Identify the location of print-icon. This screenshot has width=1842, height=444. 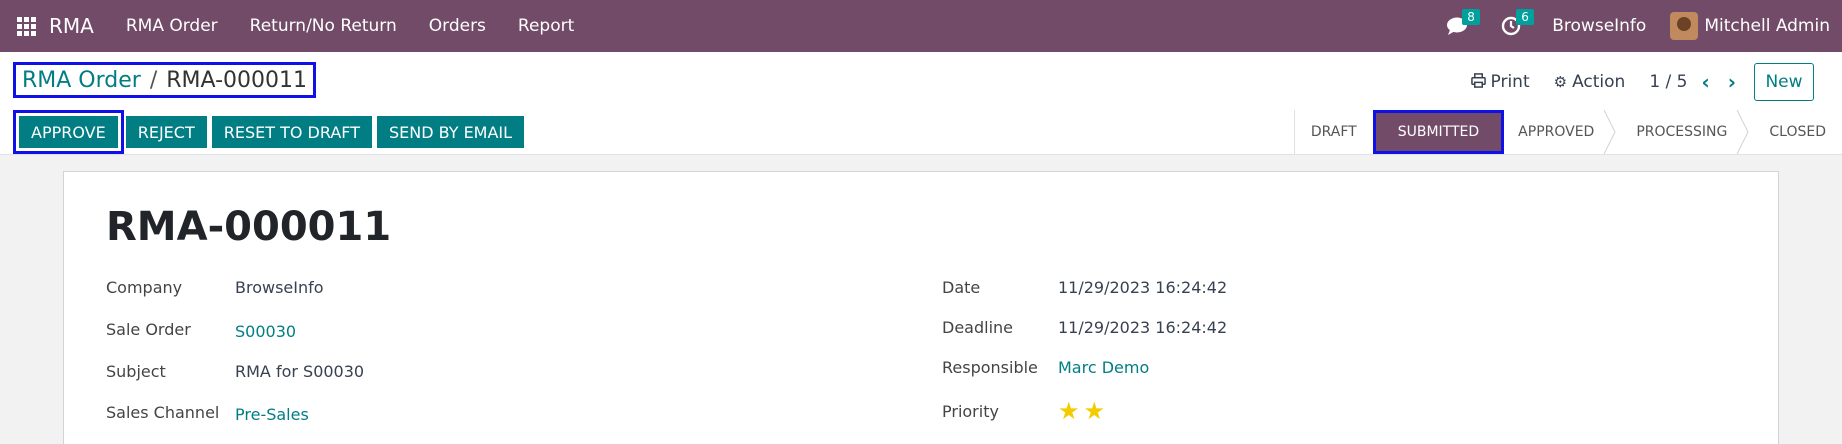
(1478, 82).